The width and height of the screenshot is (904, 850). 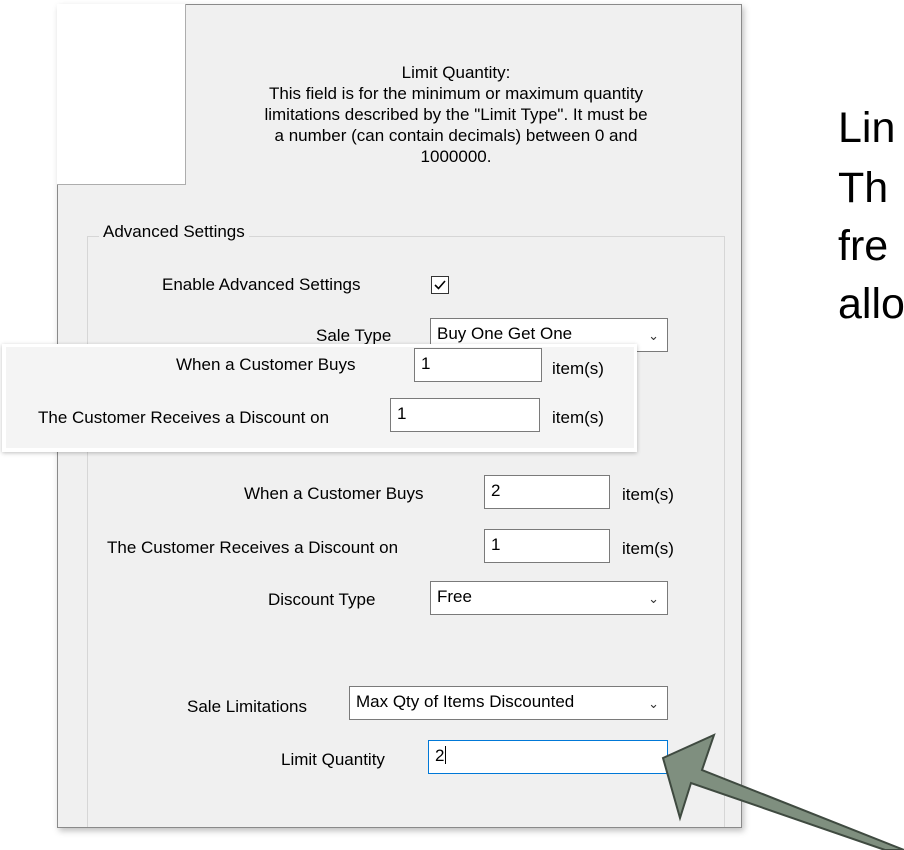 I want to click on callout-arrow-icon, so click(x=782, y=791).